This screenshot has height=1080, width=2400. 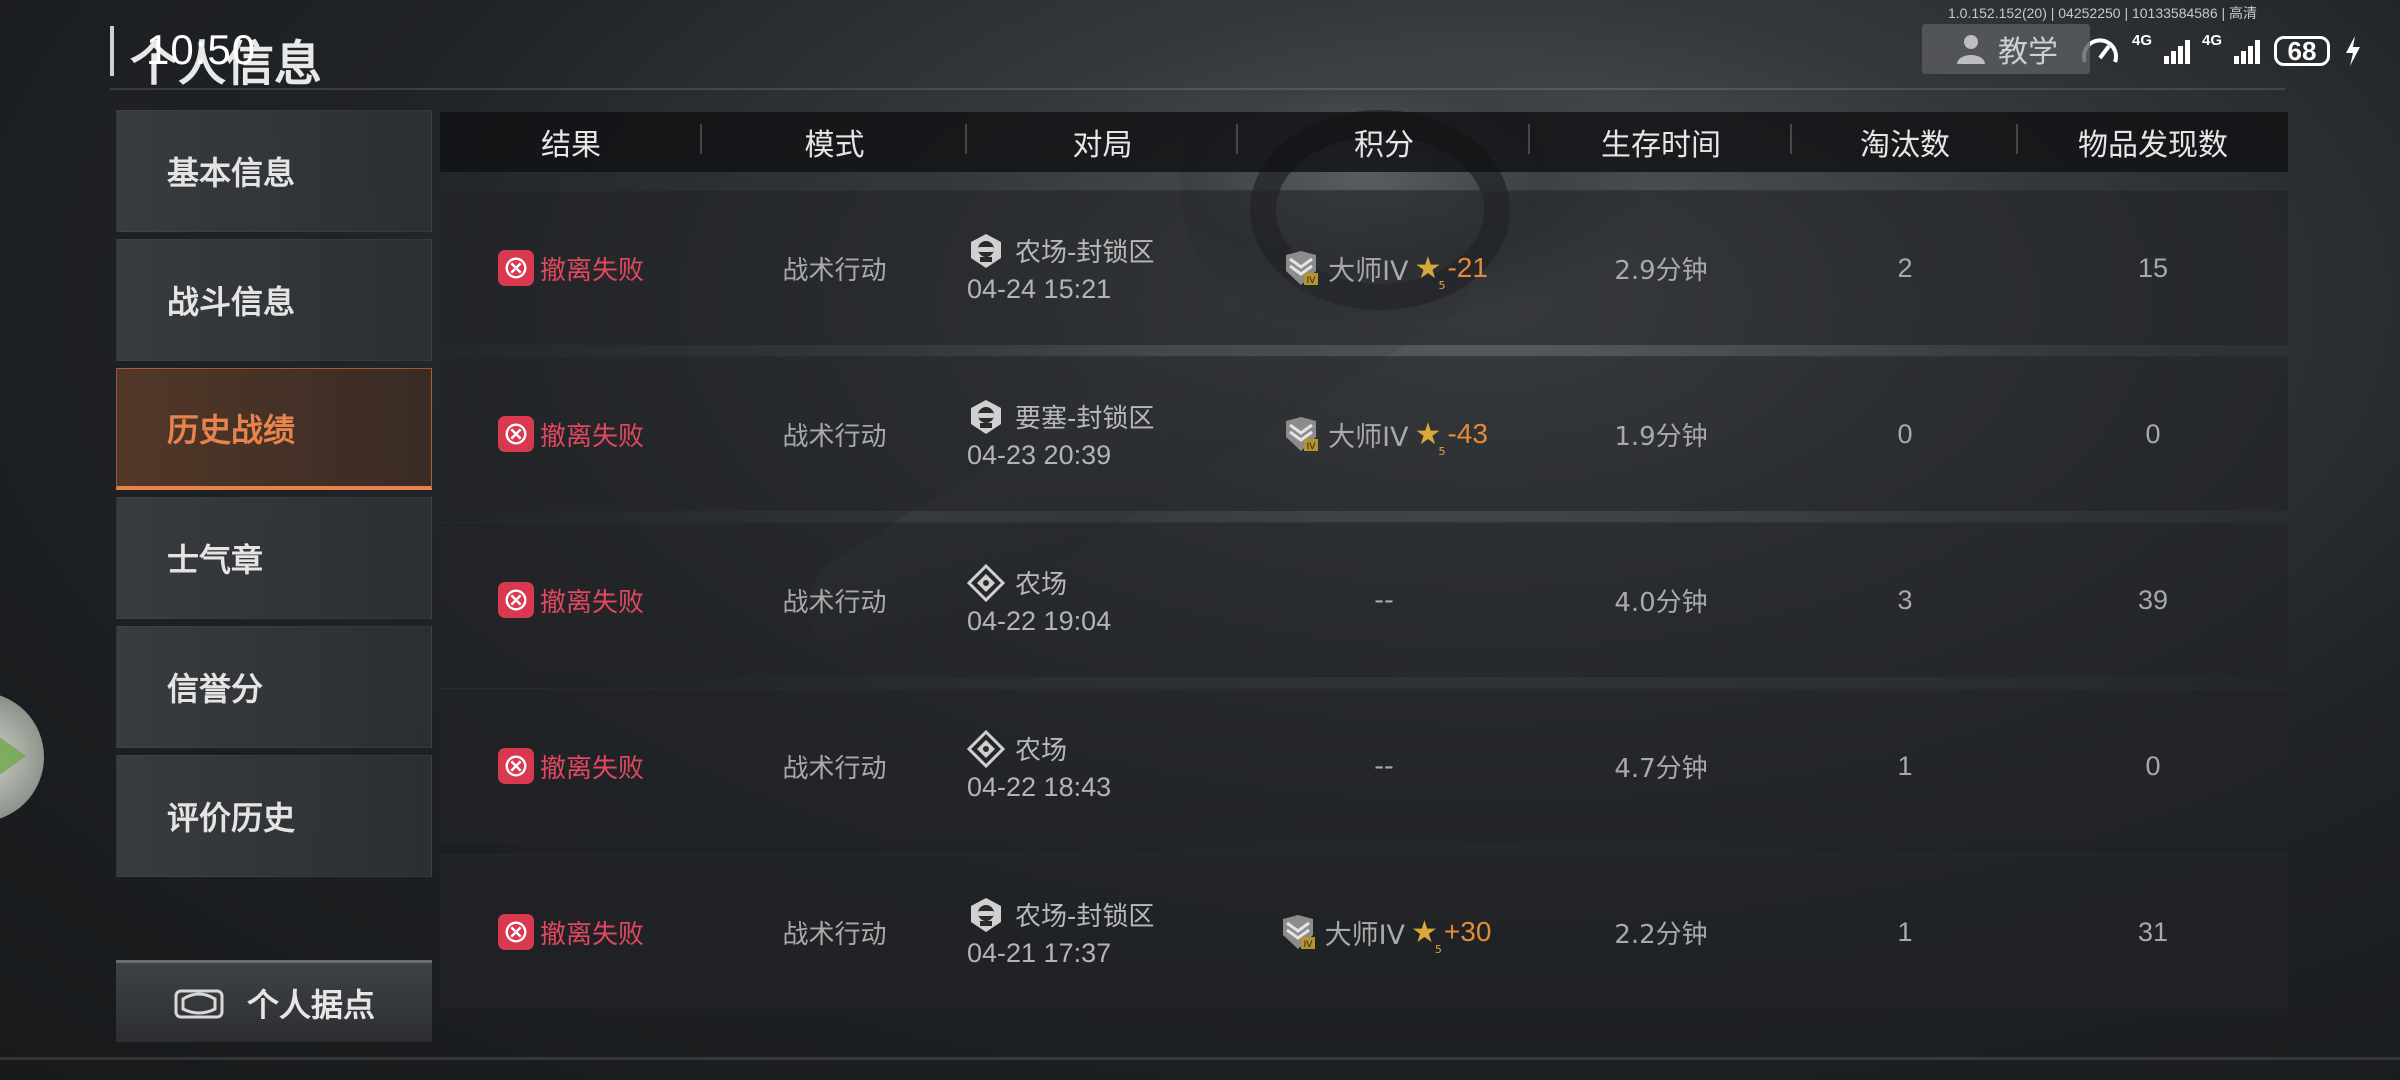 What do you see at coordinates (2153, 599) in the screenshot?
I see `items-found-count: 39` at bounding box center [2153, 599].